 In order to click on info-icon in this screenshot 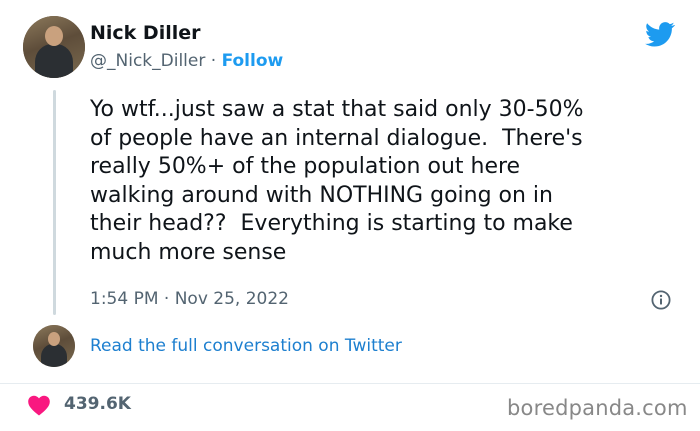, I will do `click(661, 300)`.